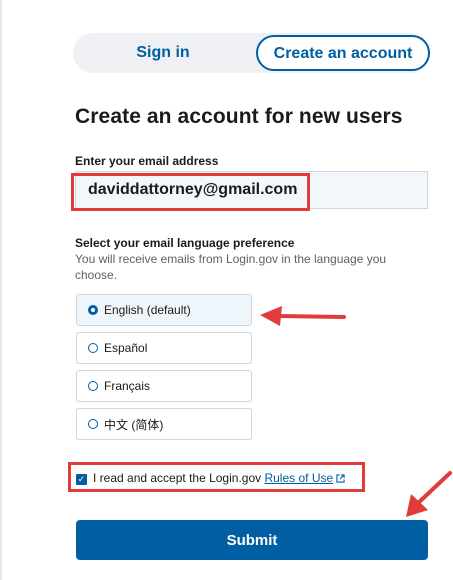 This screenshot has height=580, width=453. What do you see at coordinates (179, 478) in the screenshot?
I see `terms-prefix: I read and accept the Login.gov` at bounding box center [179, 478].